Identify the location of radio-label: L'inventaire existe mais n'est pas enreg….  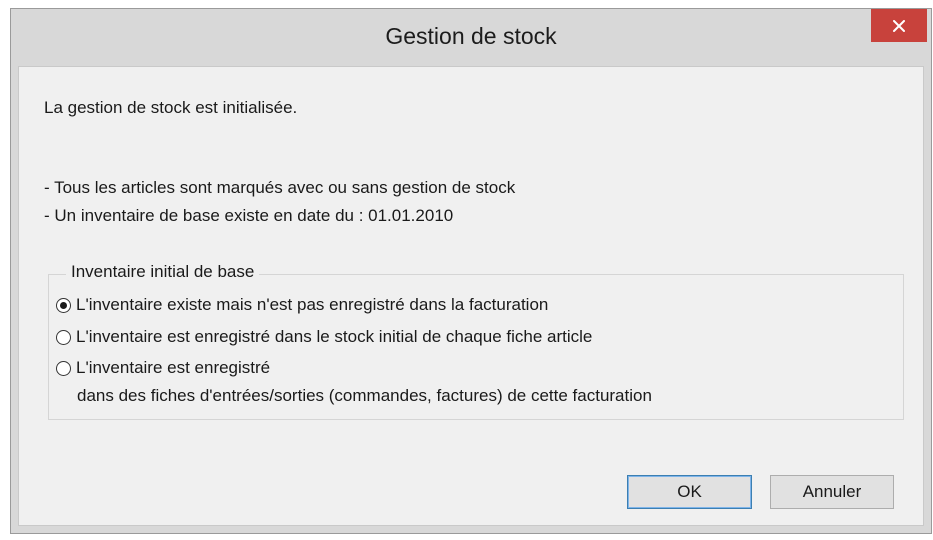
(312, 304).